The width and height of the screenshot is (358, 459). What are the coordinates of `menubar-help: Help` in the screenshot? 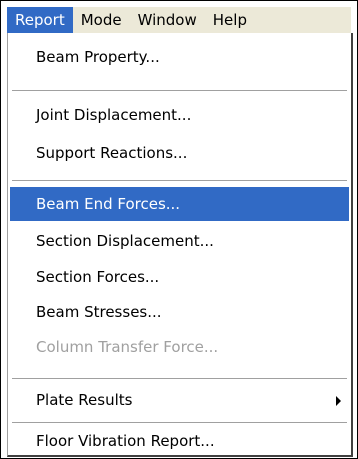 It's located at (230, 20).